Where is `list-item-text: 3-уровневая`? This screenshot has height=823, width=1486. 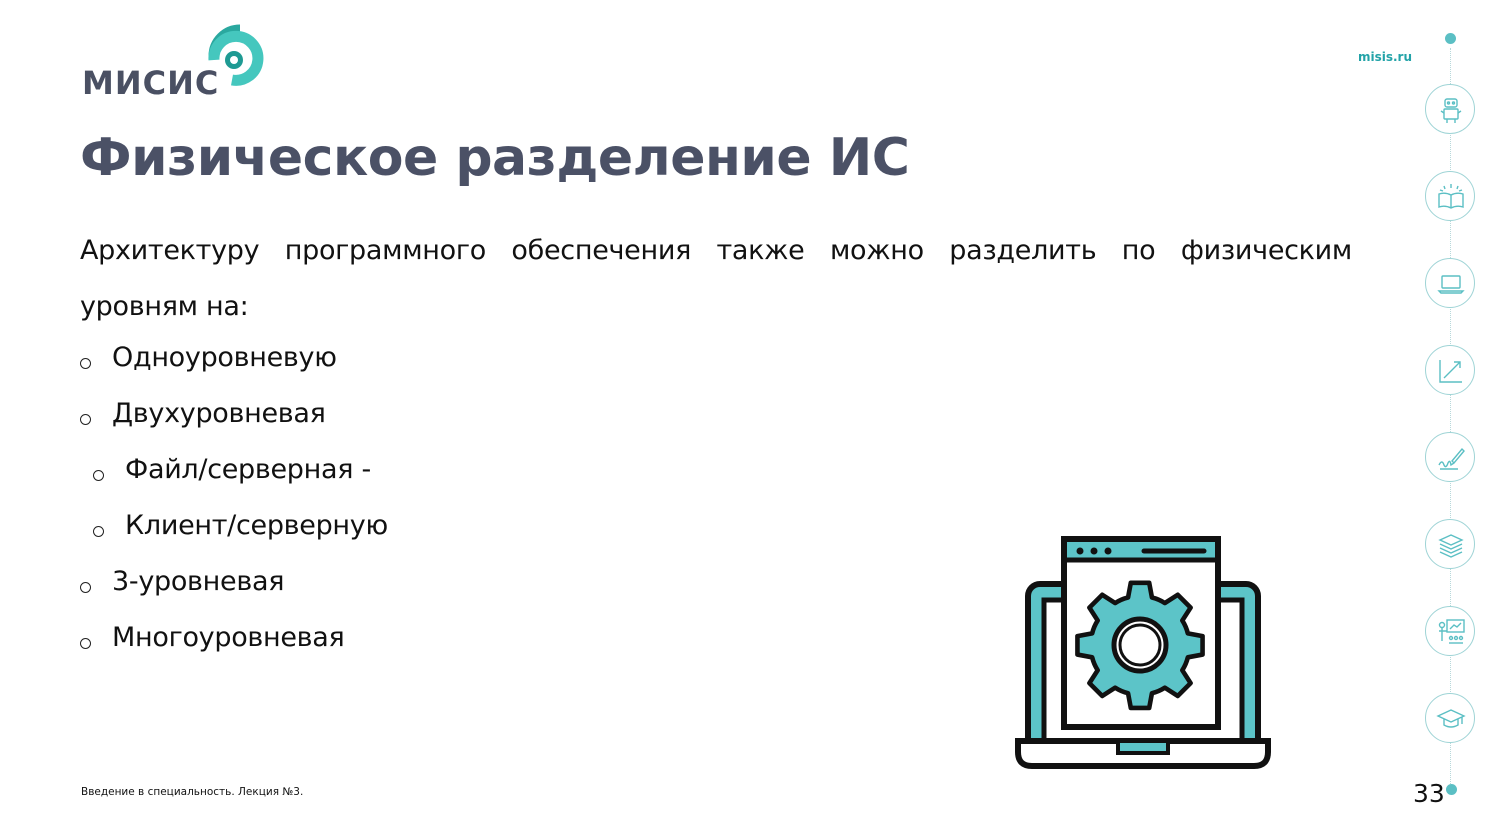 list-item-text: 3-уровневая is located at coordinates (198, 581).